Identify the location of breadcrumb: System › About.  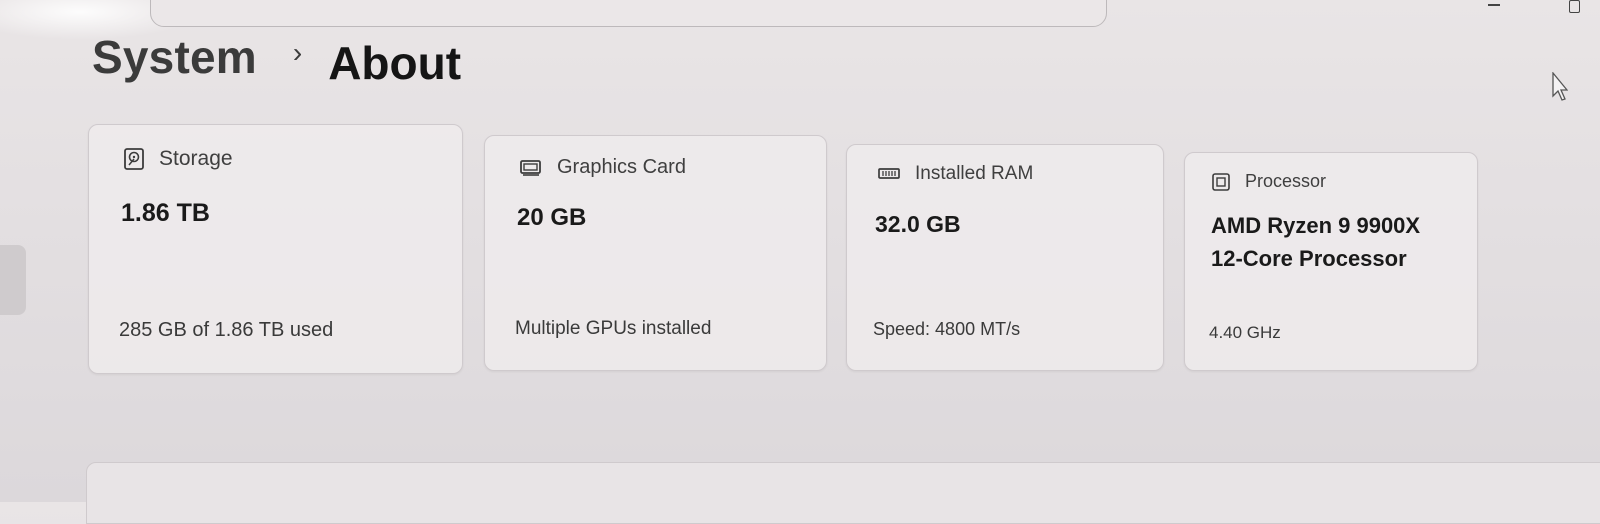
(276, 59).